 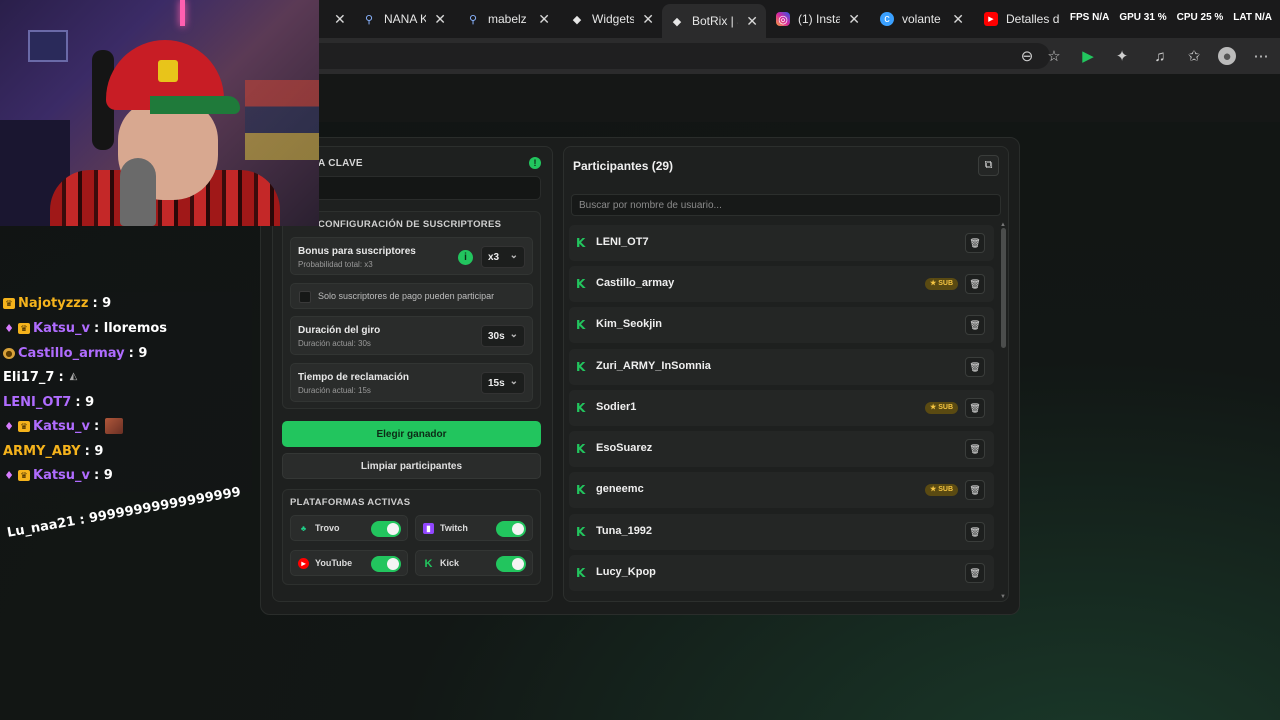 What do you see at coordinates (781, 449) in the screenshot?
I see `participant-row: K EsoSuarez 🗑` at bounding box center [781, 449].